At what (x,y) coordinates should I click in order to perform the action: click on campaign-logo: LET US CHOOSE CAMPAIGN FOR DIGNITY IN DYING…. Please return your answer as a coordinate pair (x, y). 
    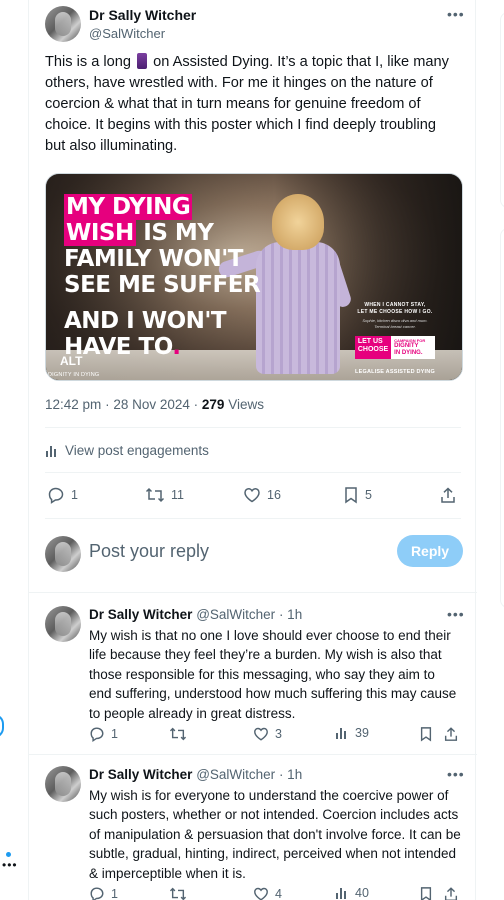
    Looking at the image, I should click on (395, 347).